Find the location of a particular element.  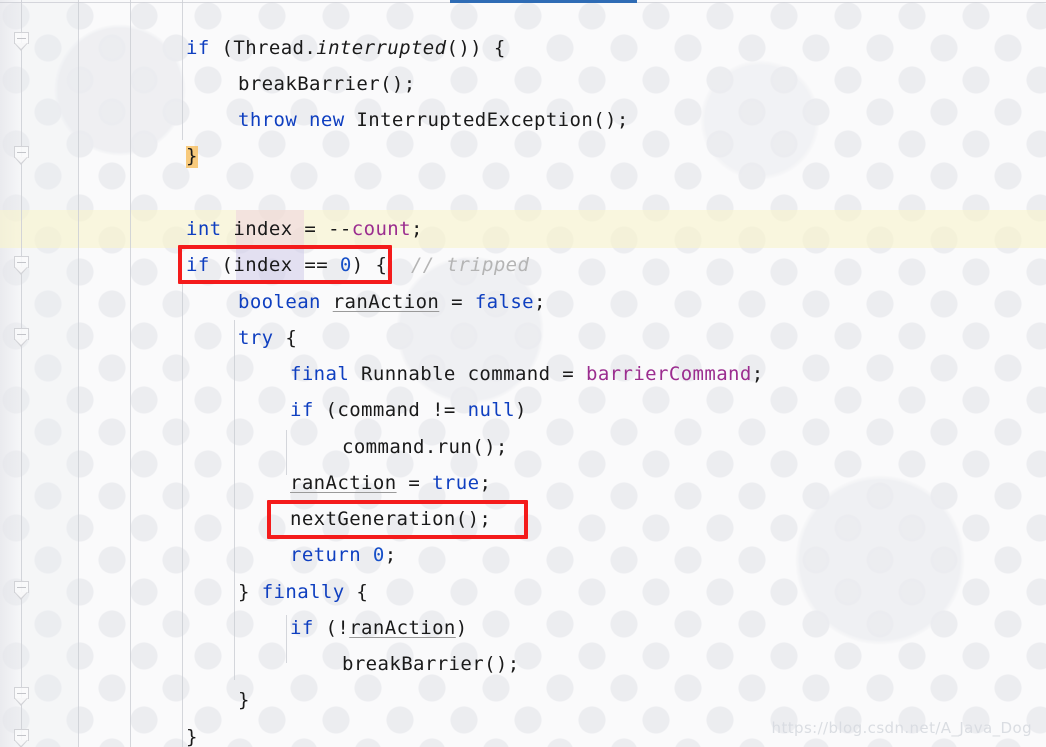

code-token: new is located at coordinates (327, 120).